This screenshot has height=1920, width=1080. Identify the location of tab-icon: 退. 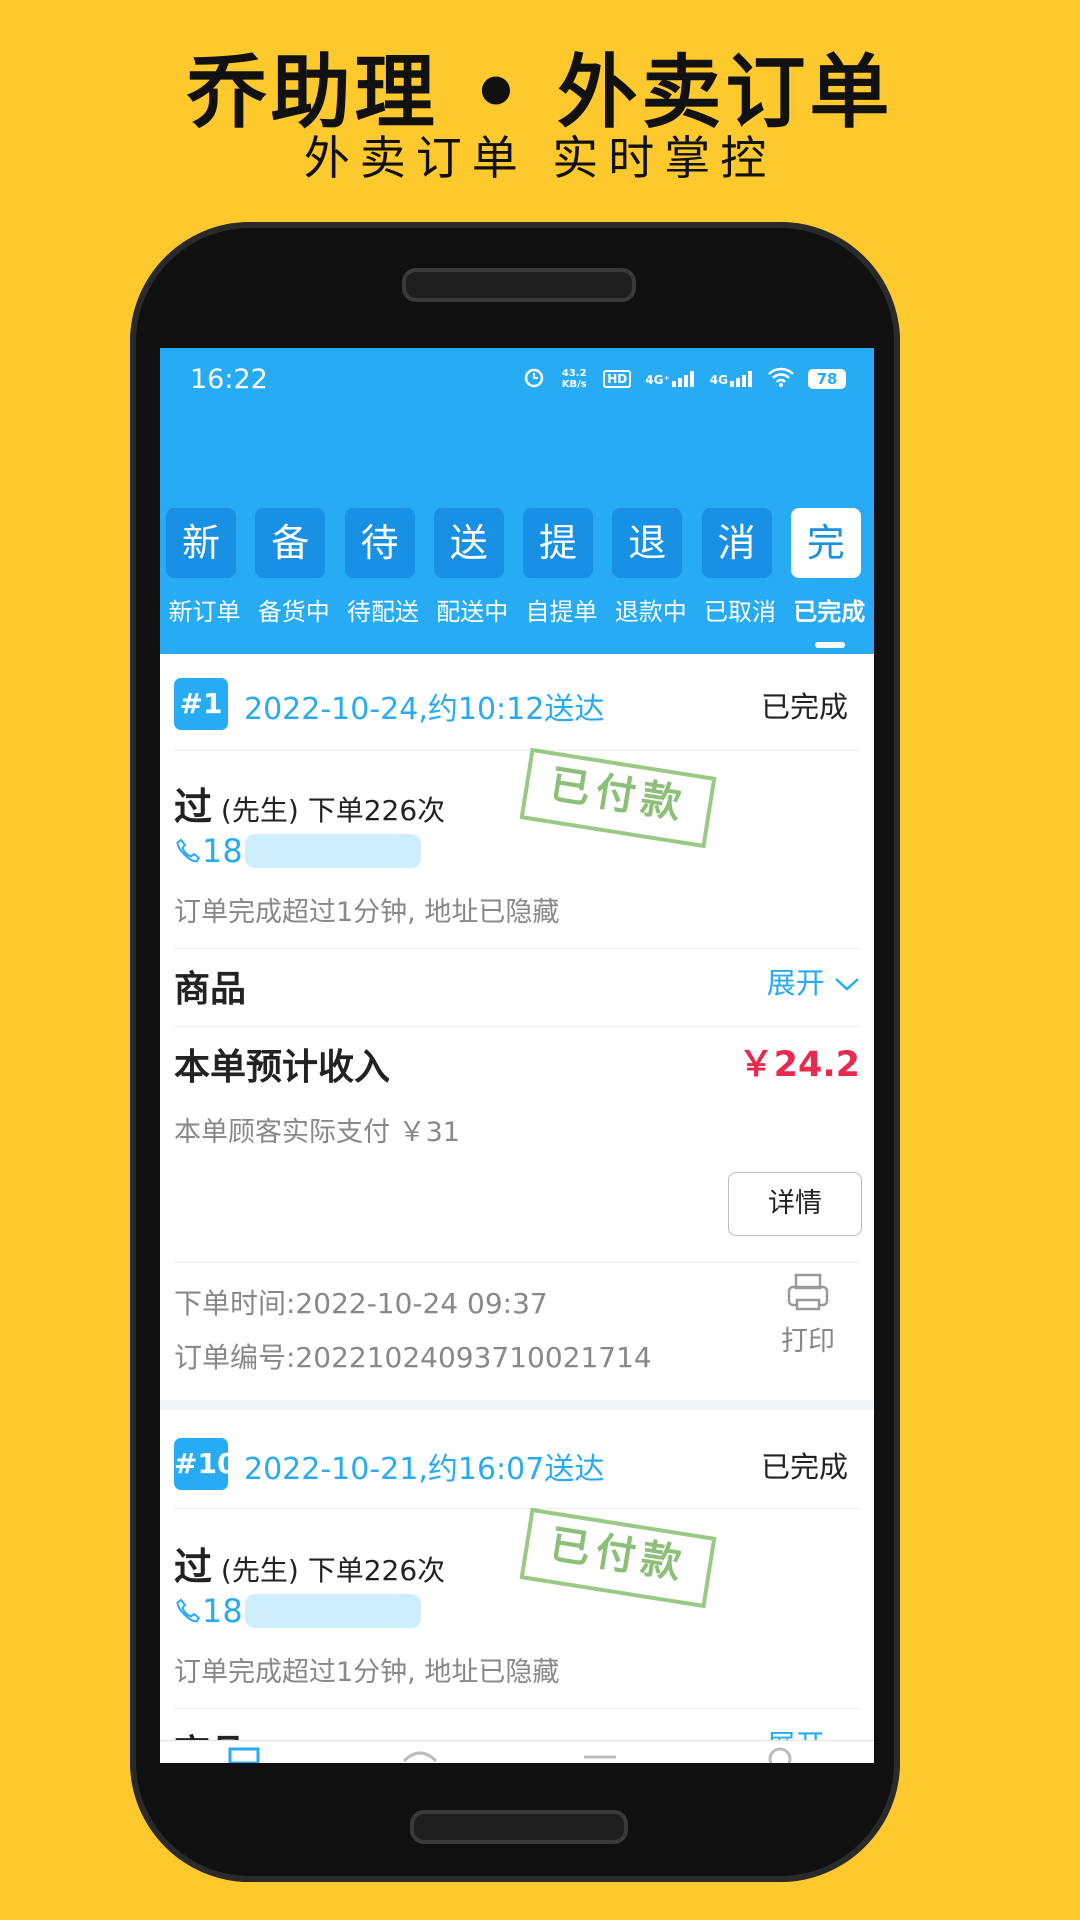
(647, 543).